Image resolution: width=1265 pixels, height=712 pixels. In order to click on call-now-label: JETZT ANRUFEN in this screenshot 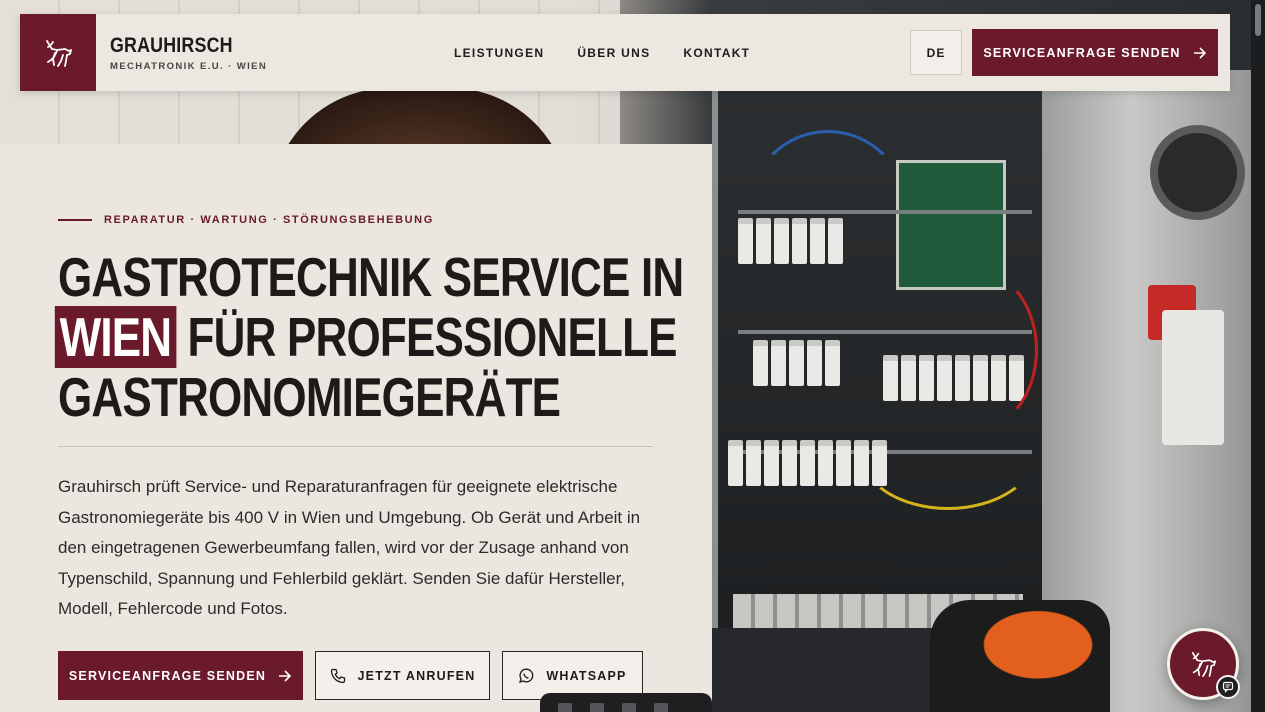, I will do `click(416, 675)`.